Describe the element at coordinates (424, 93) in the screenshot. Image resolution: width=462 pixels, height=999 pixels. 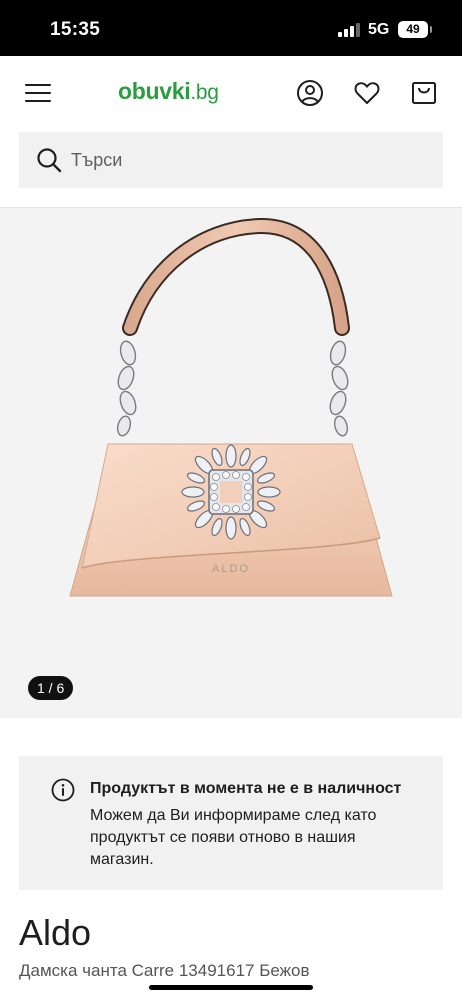
I see `shopping-bag-icon` at that location.